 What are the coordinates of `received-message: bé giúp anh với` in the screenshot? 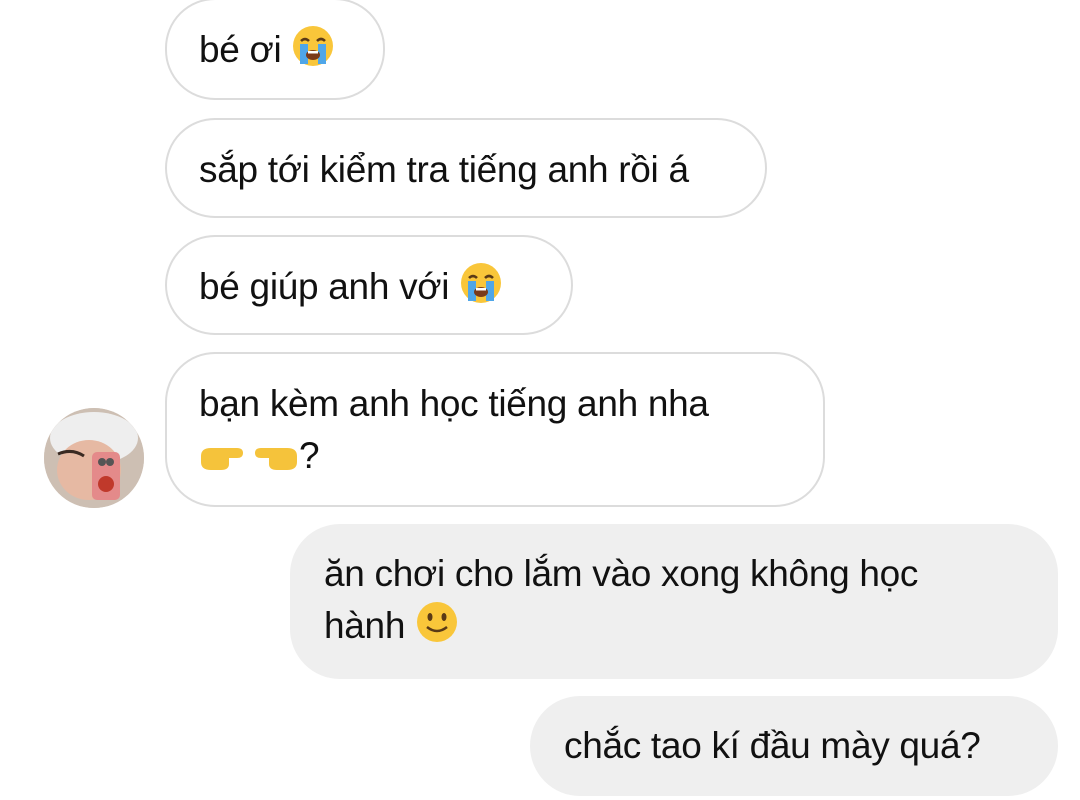 It's located at (369, 285).